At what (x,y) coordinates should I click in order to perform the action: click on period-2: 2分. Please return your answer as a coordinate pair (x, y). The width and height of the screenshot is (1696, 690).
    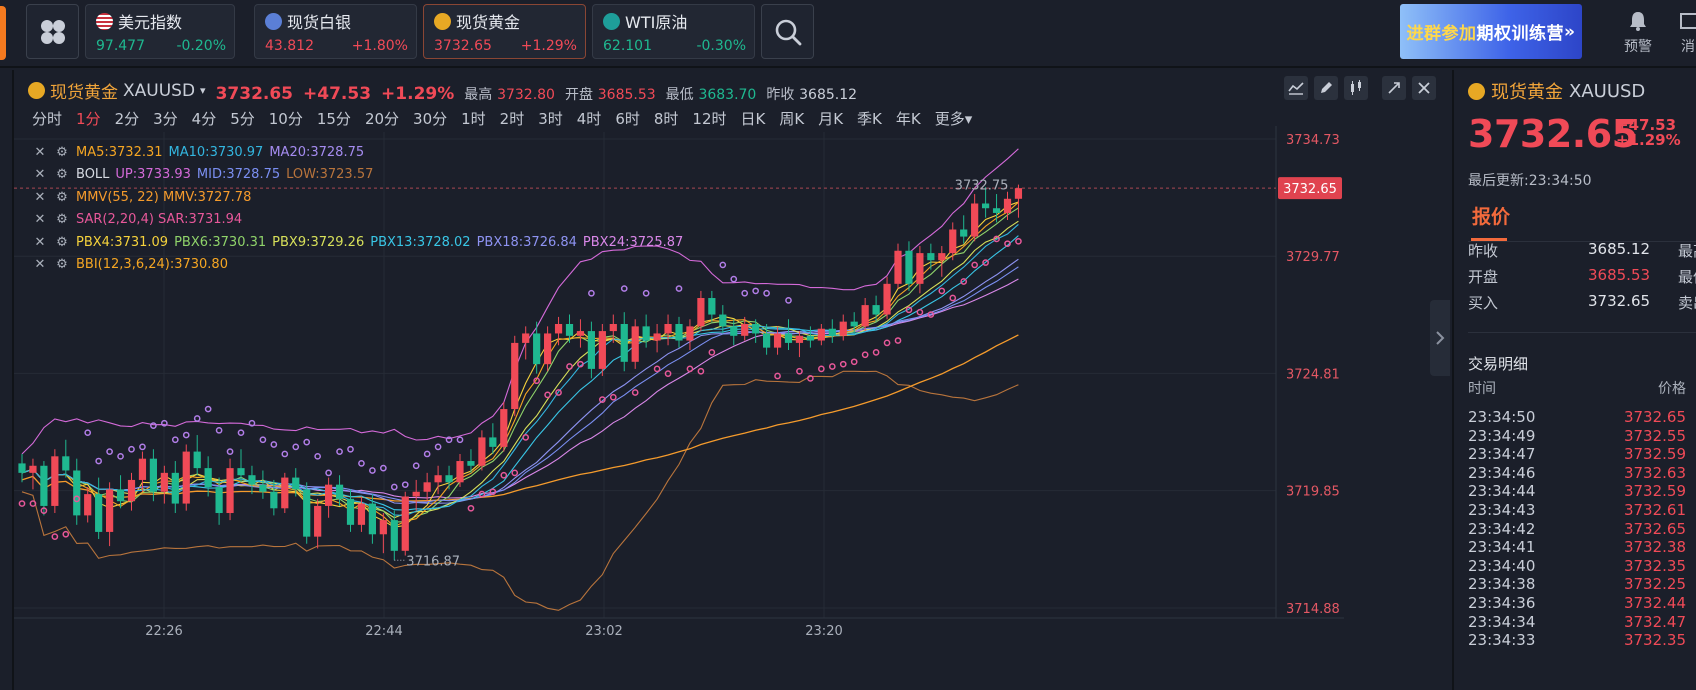
    Looking at the image, I should click on (127, 118).